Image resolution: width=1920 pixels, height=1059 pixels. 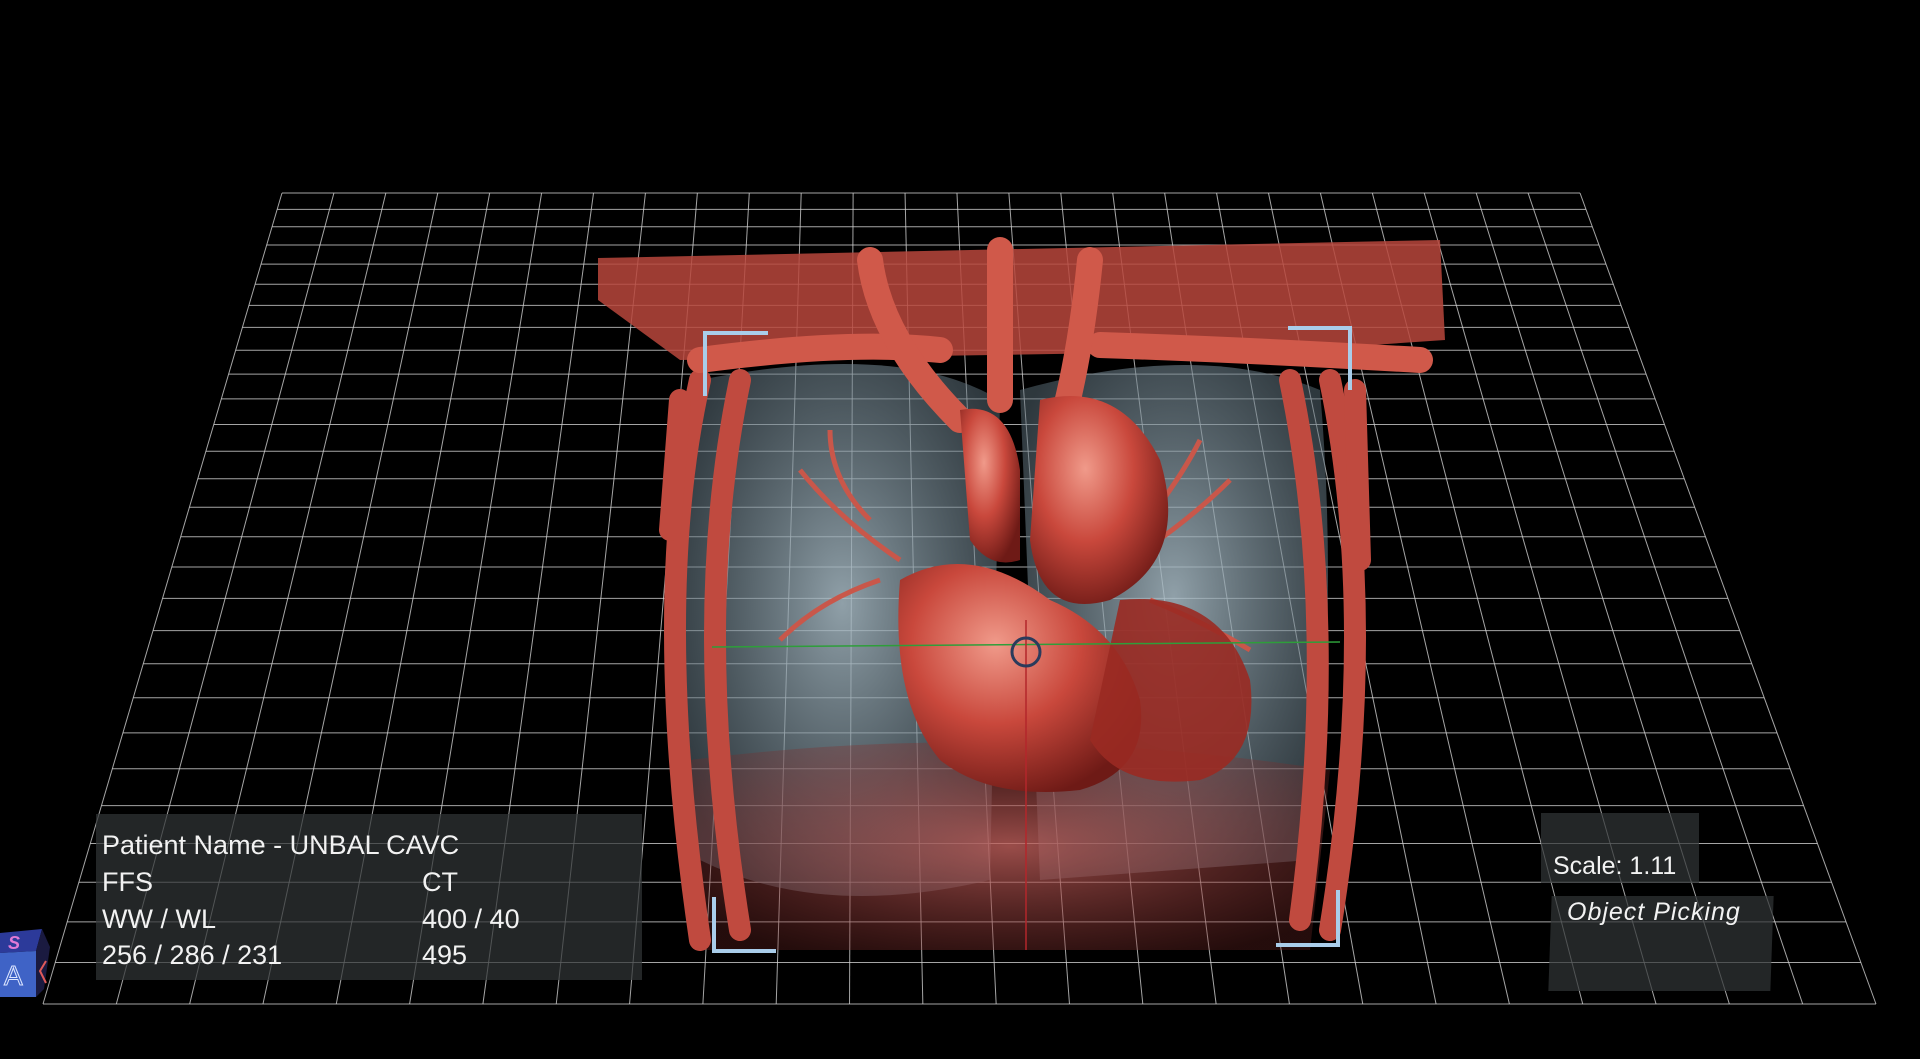 I want to click on slice-count: 495, so click(x=445, y=955).